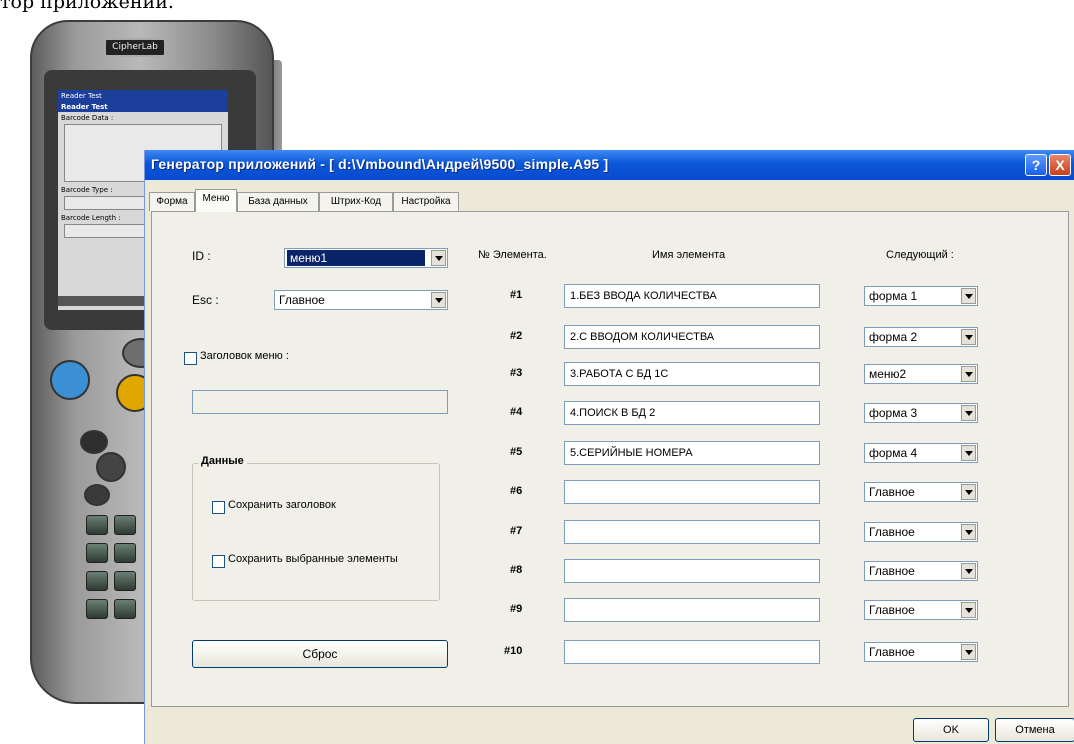 This screenshot has height=744, width=1074. Describe the element at coordinates (320, 402) in the screenshot. I see `menu-header-input` at that location.